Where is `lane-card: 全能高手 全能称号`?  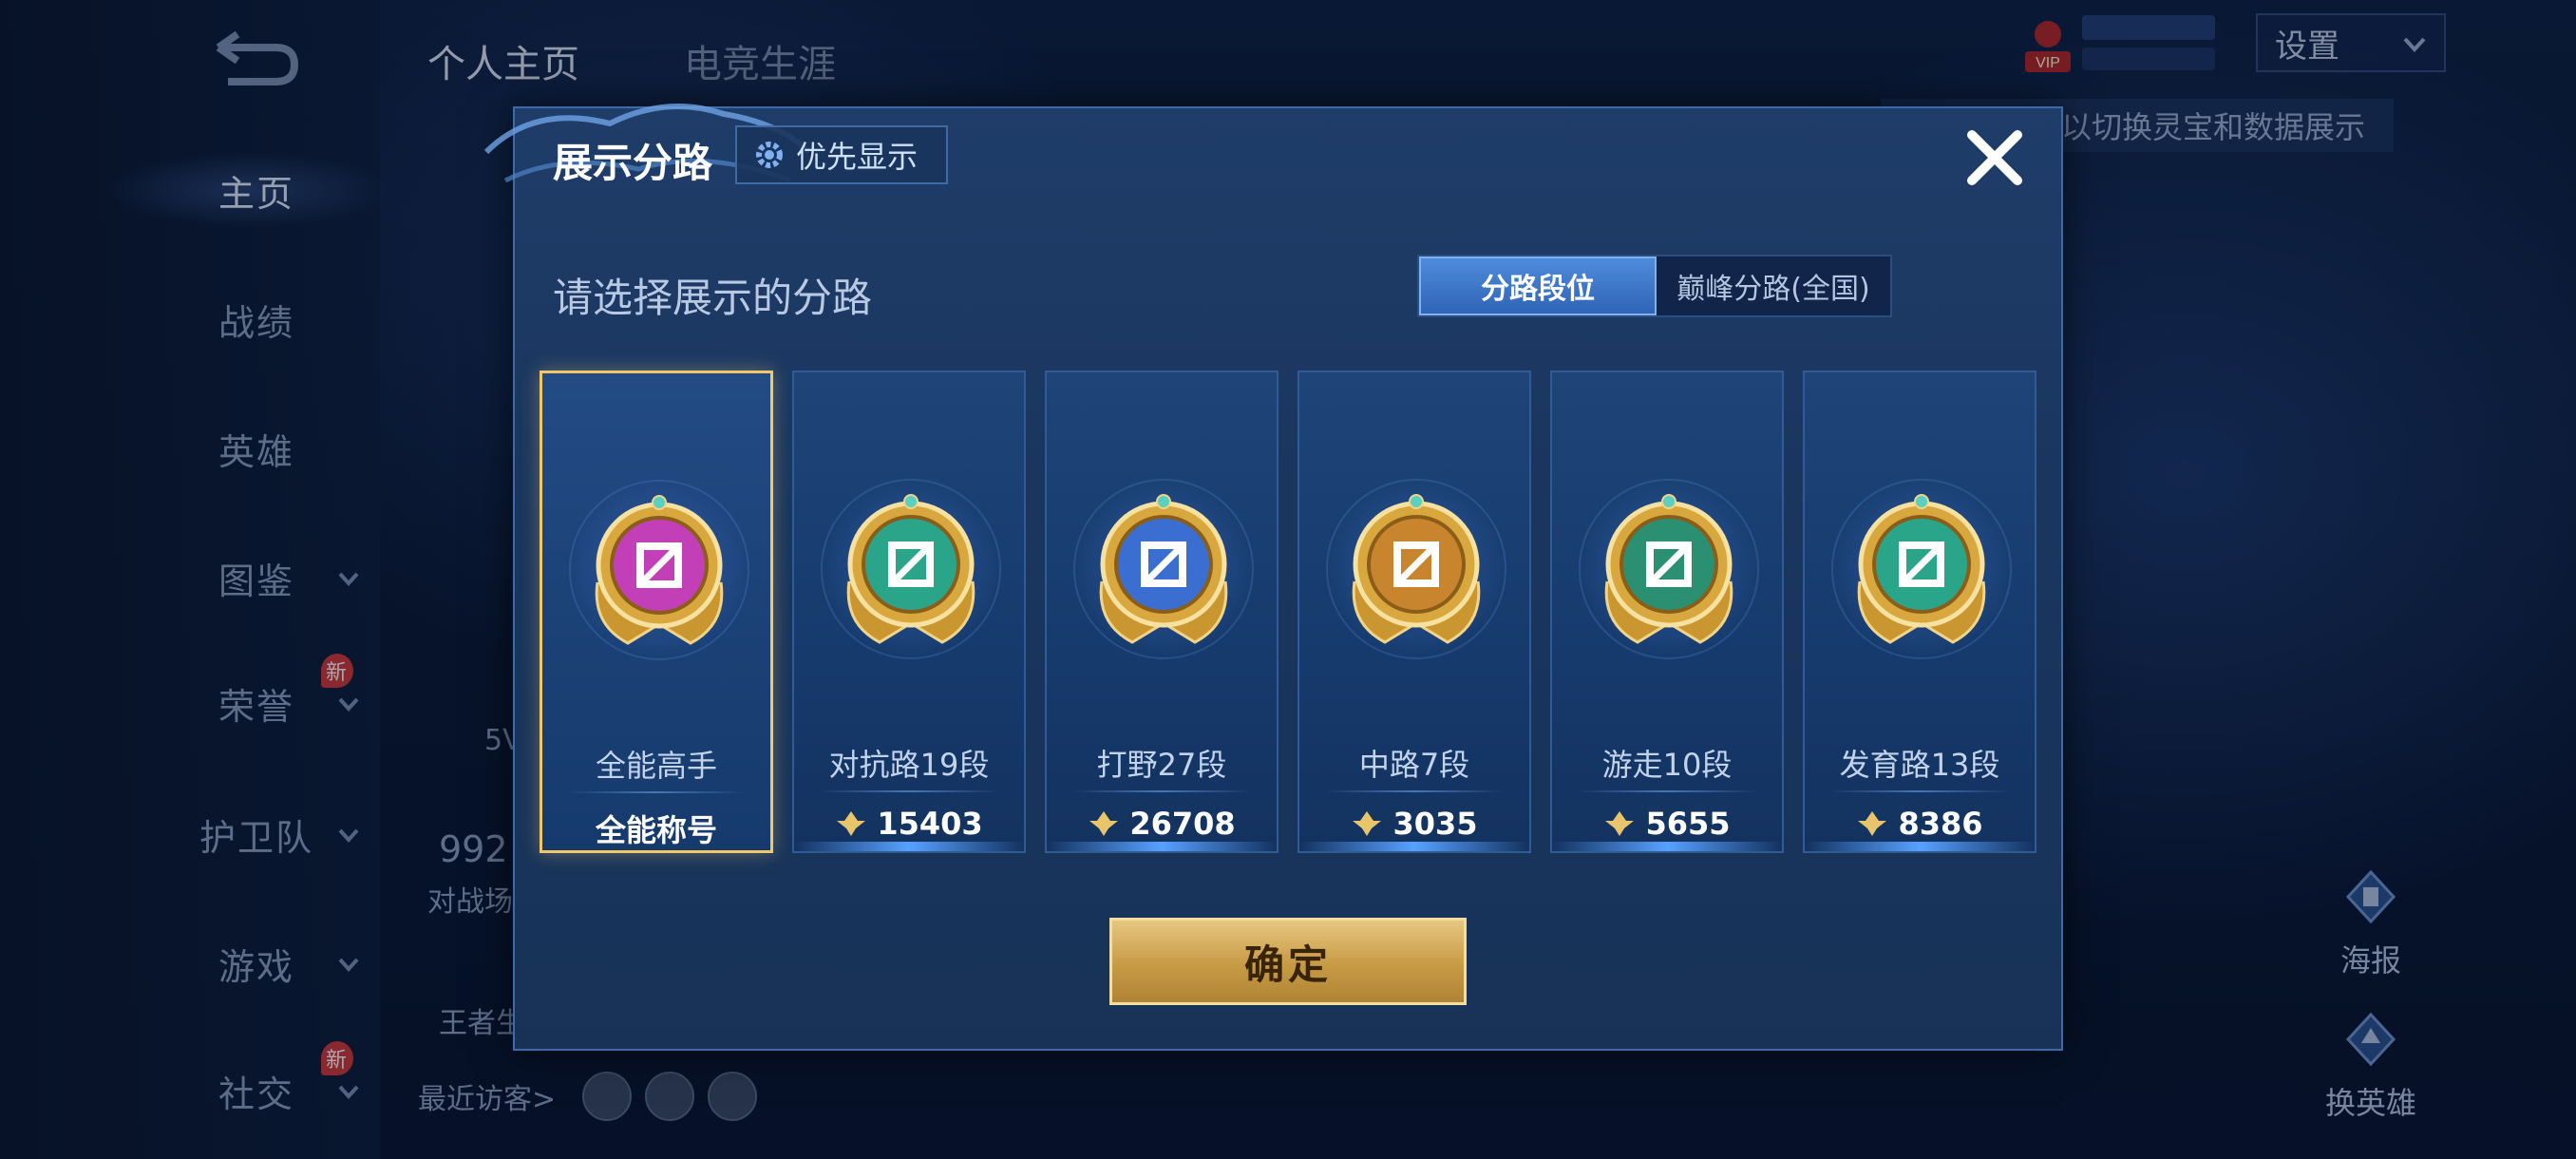
lane-card: 全能高手 全能称号 is located at coordinates (656, 611).